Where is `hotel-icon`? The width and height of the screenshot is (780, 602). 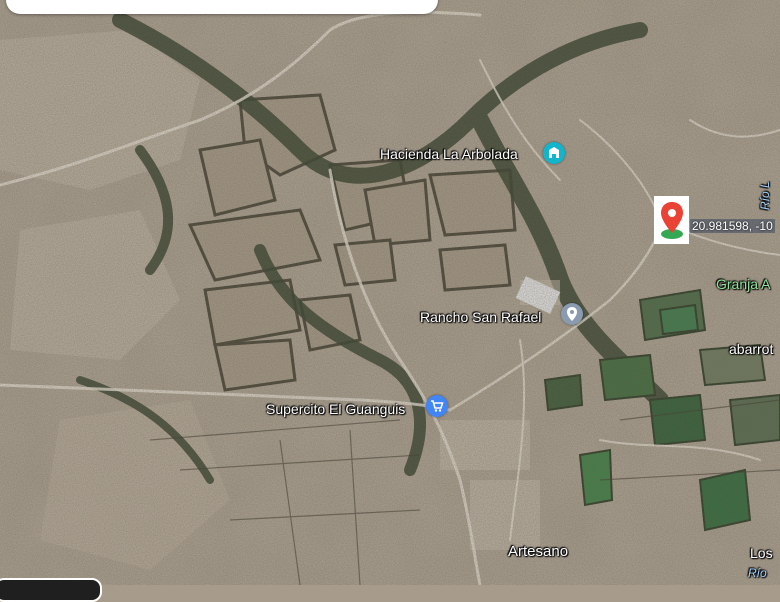
hotel-icon is located at coordinates (554, 153).